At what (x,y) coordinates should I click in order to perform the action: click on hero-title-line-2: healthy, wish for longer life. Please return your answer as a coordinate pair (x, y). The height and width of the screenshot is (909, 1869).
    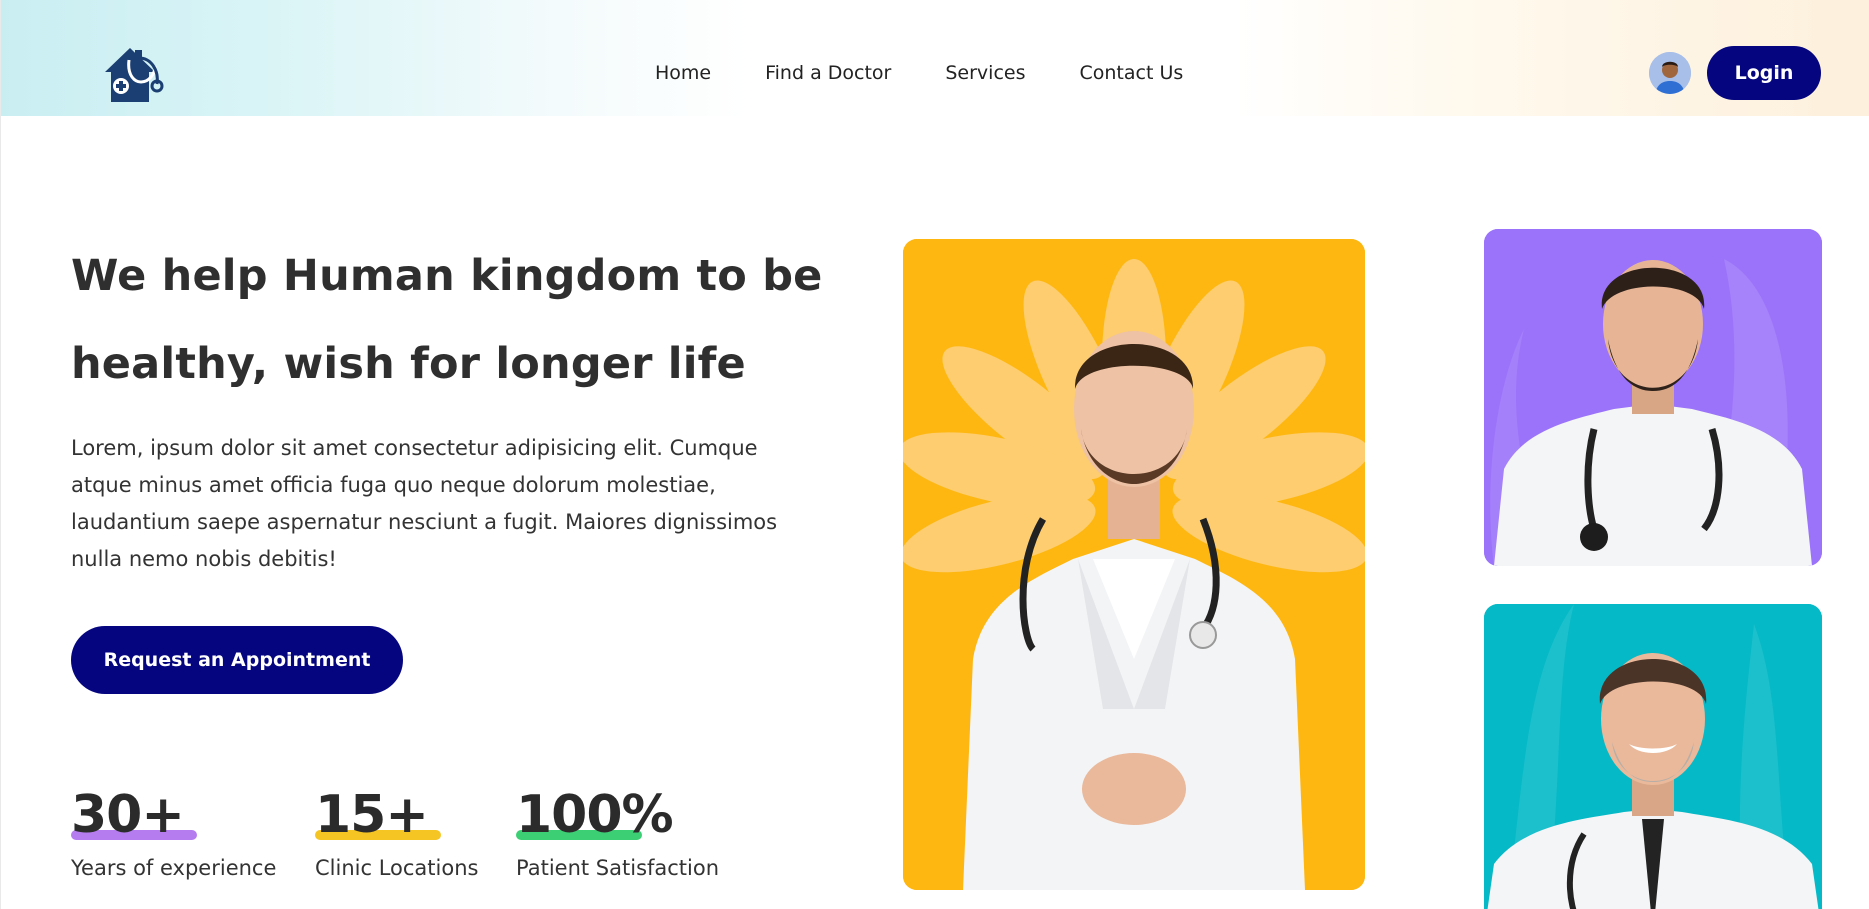
    Looking at the image, I should click on (408, 364).